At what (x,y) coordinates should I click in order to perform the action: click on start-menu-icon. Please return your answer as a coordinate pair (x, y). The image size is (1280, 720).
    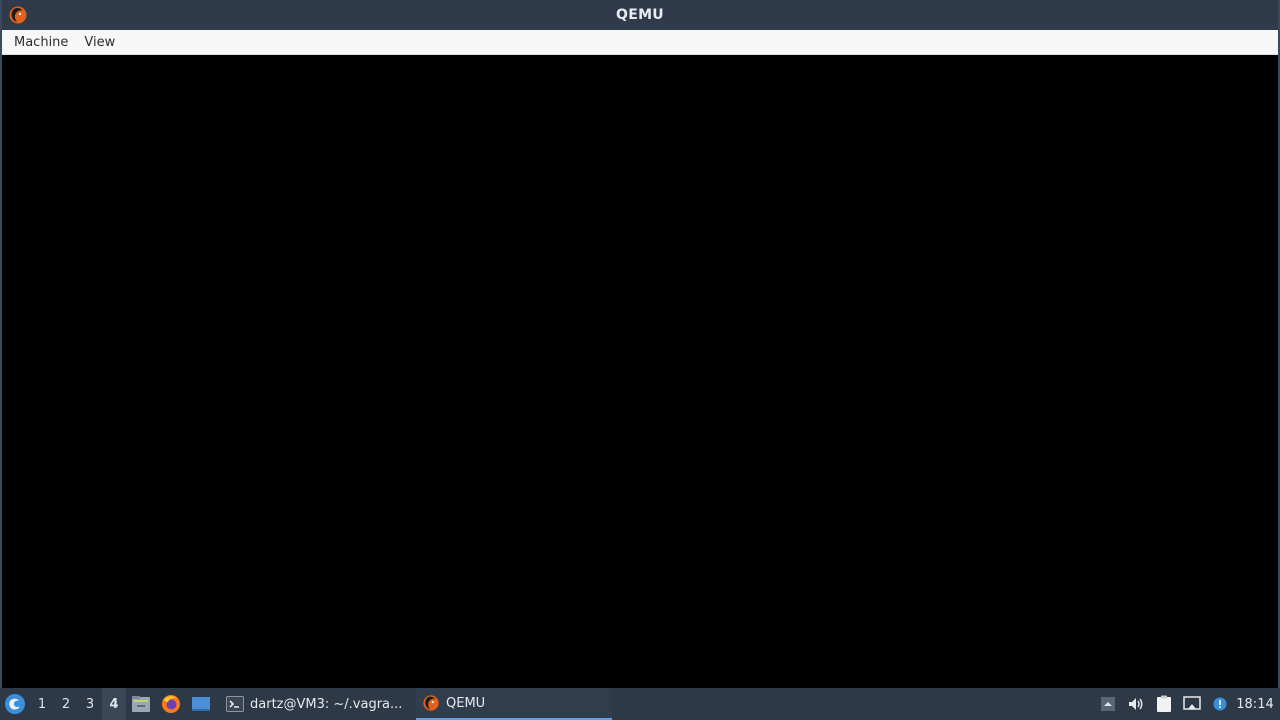
    Looking at the image, I should click on (15, 704).